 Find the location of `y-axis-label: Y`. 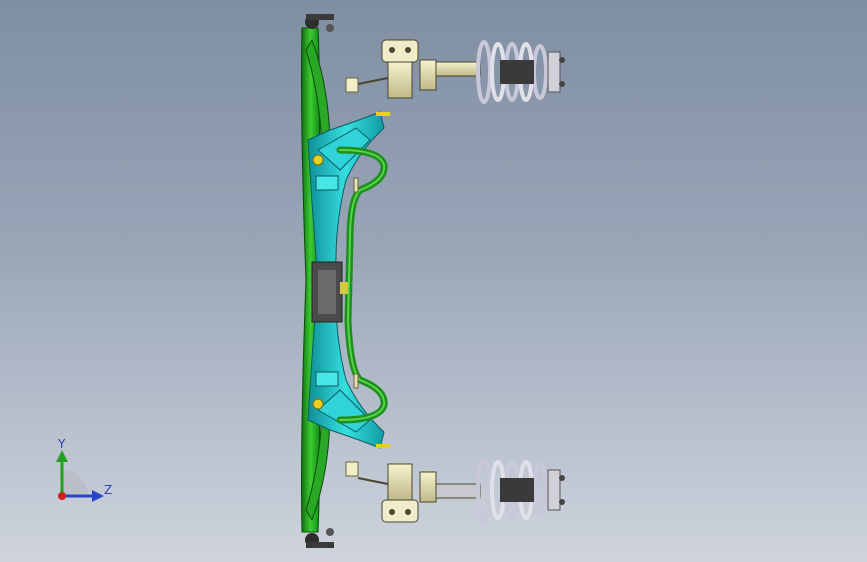

y-axis-label: Y is located at coordinates (61, 444).